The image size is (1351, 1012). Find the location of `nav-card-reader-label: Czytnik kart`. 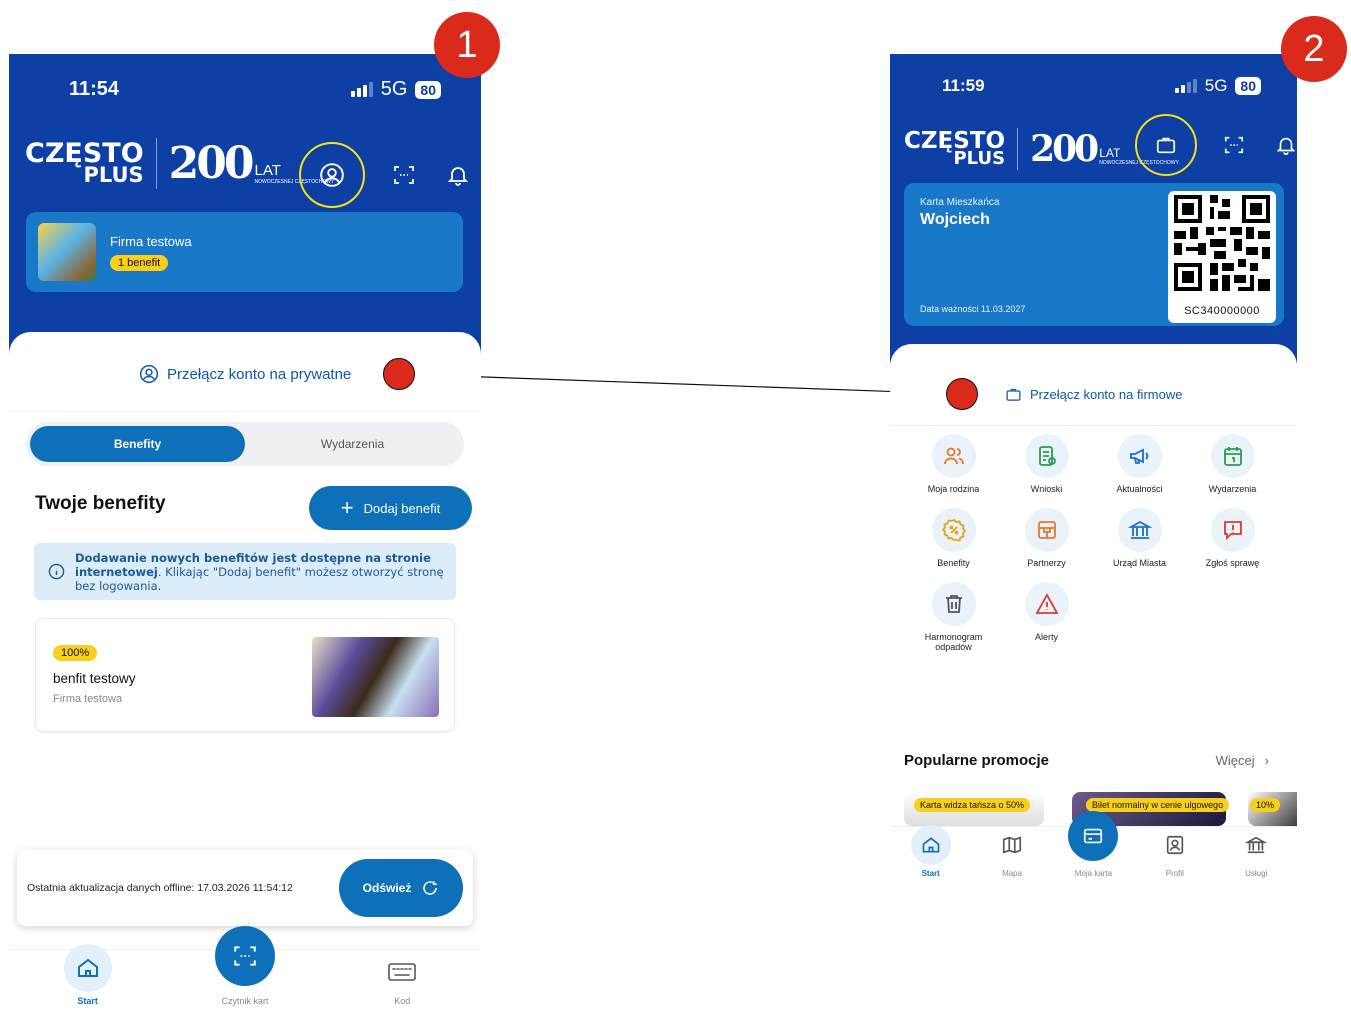

nav-card-reader-label: Czytnik kart is located at coordinates (245, 1001).